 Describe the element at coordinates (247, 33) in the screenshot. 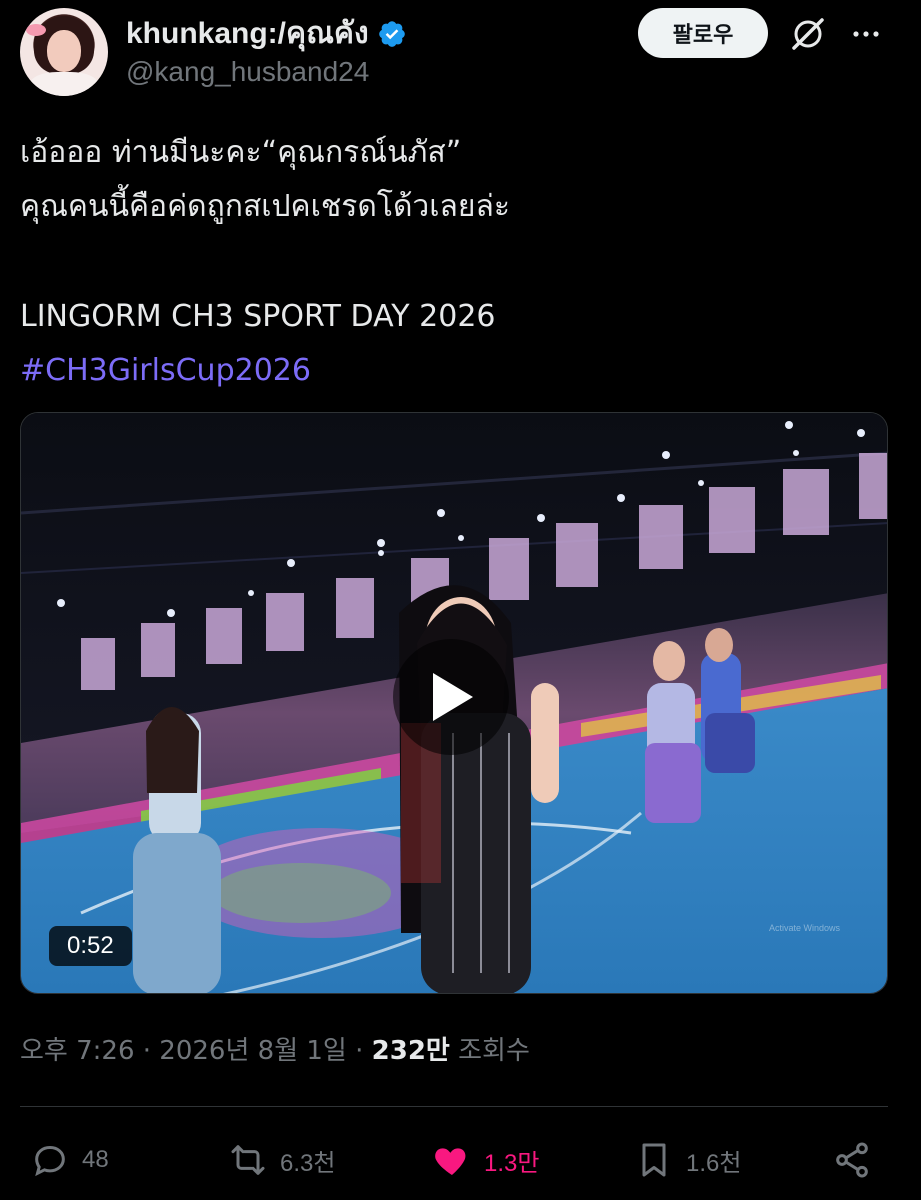

I see `author-display-name: khunkang:/คุณคัง` at that location.